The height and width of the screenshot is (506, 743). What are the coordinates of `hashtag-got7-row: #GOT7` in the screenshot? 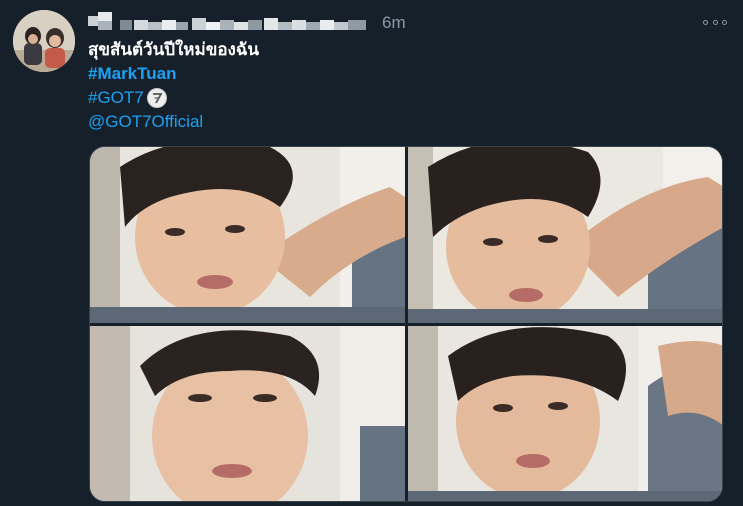 It's located at (173, 98).